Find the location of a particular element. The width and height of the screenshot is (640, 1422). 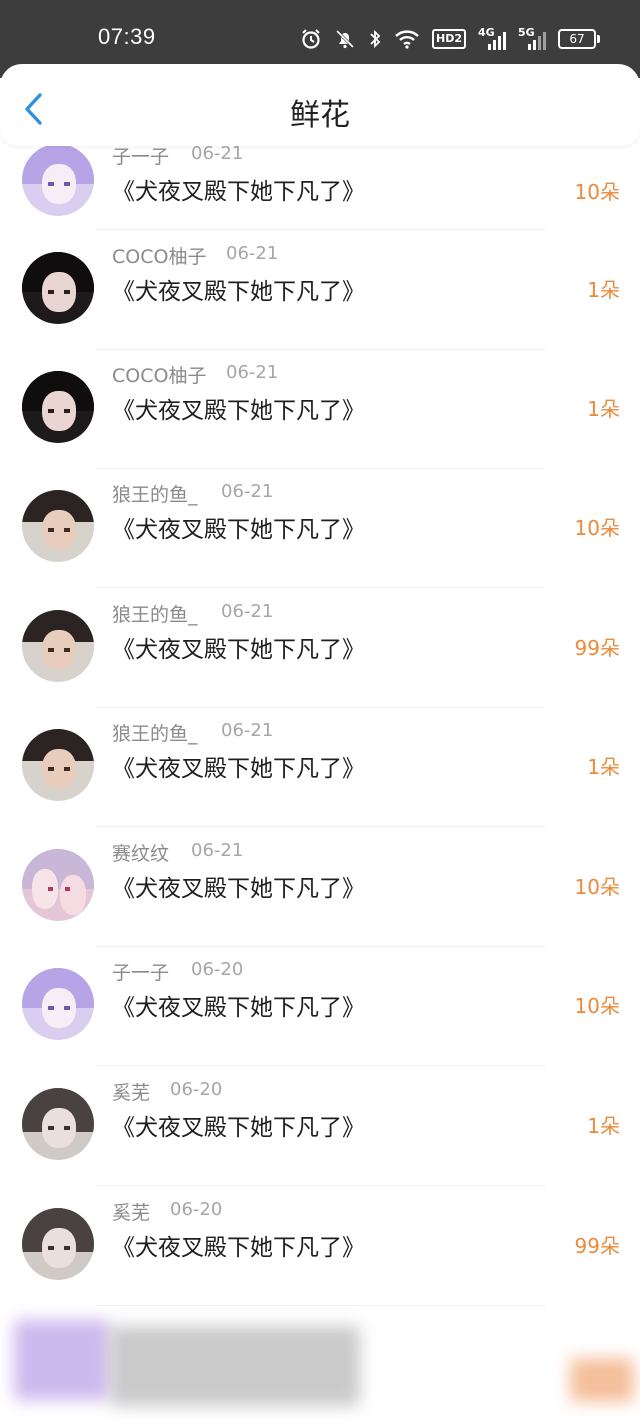

list-item: 奚芜 06-20 《犬夜叉殿下她下凡了》 1朵 is located at coordinates (320, 1126).